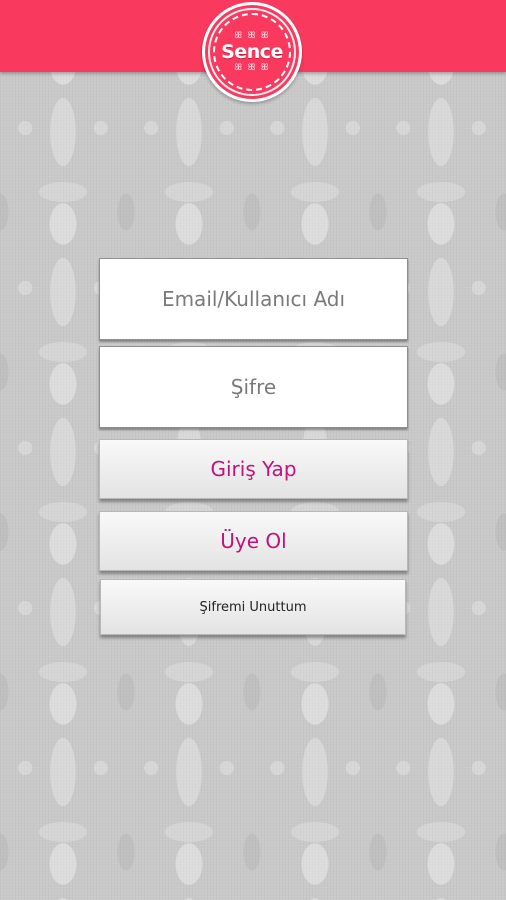 This screenshot has height=900, width=506. I want to click on logo-text: Sence, so click(252, 52).